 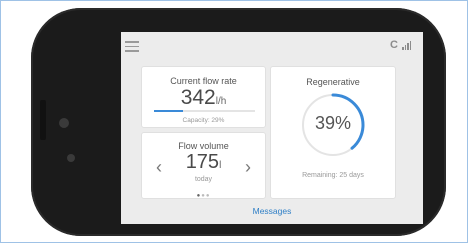 I want to click on capacity-bar-fill, so click(x=169, y=111).